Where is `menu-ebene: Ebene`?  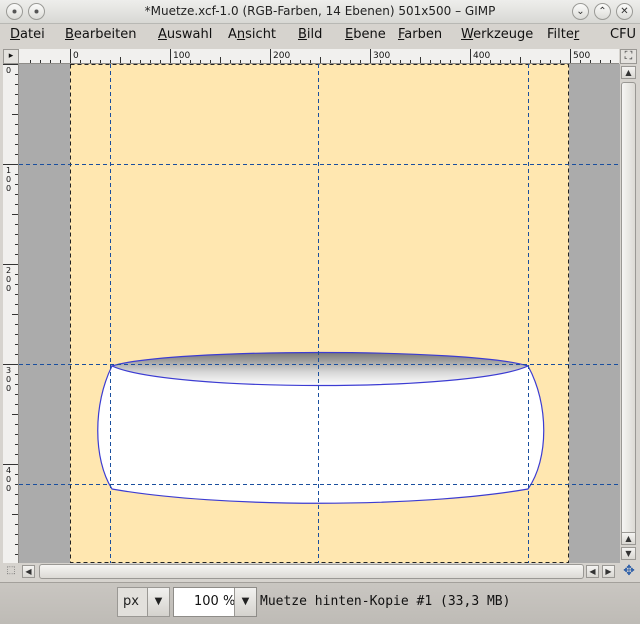
menu-ebene: Ebene is located at coordinates (365, 34).